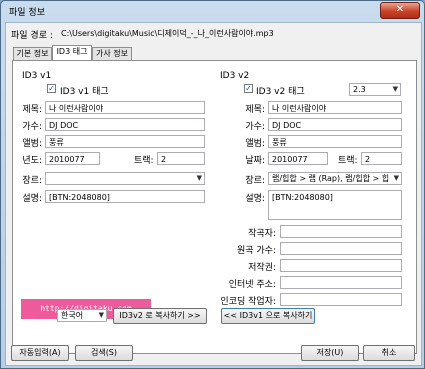  What do you see at coordinates (32, 199) in the screenshot?
I see `v1-comment-label: 설명:` at bounding box center [32, 199].